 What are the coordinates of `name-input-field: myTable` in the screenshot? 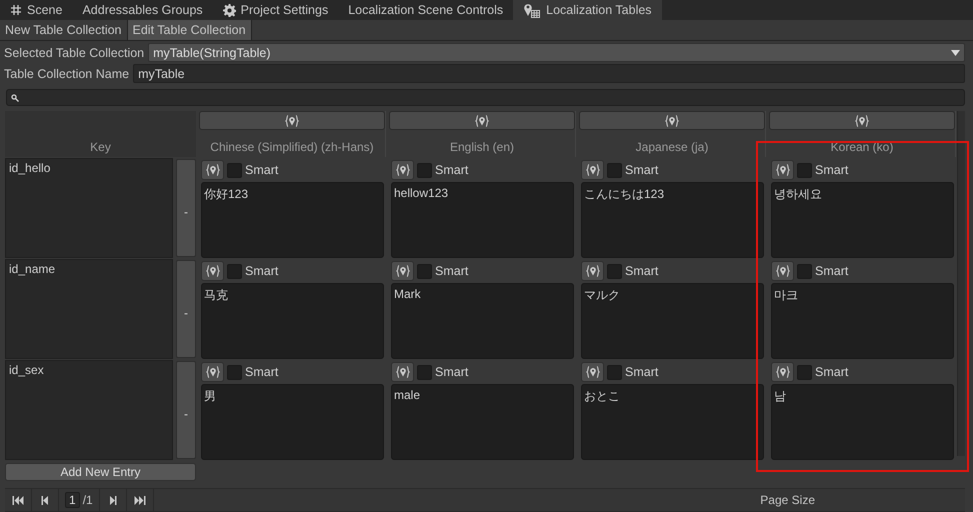 It's located at (549, 73).